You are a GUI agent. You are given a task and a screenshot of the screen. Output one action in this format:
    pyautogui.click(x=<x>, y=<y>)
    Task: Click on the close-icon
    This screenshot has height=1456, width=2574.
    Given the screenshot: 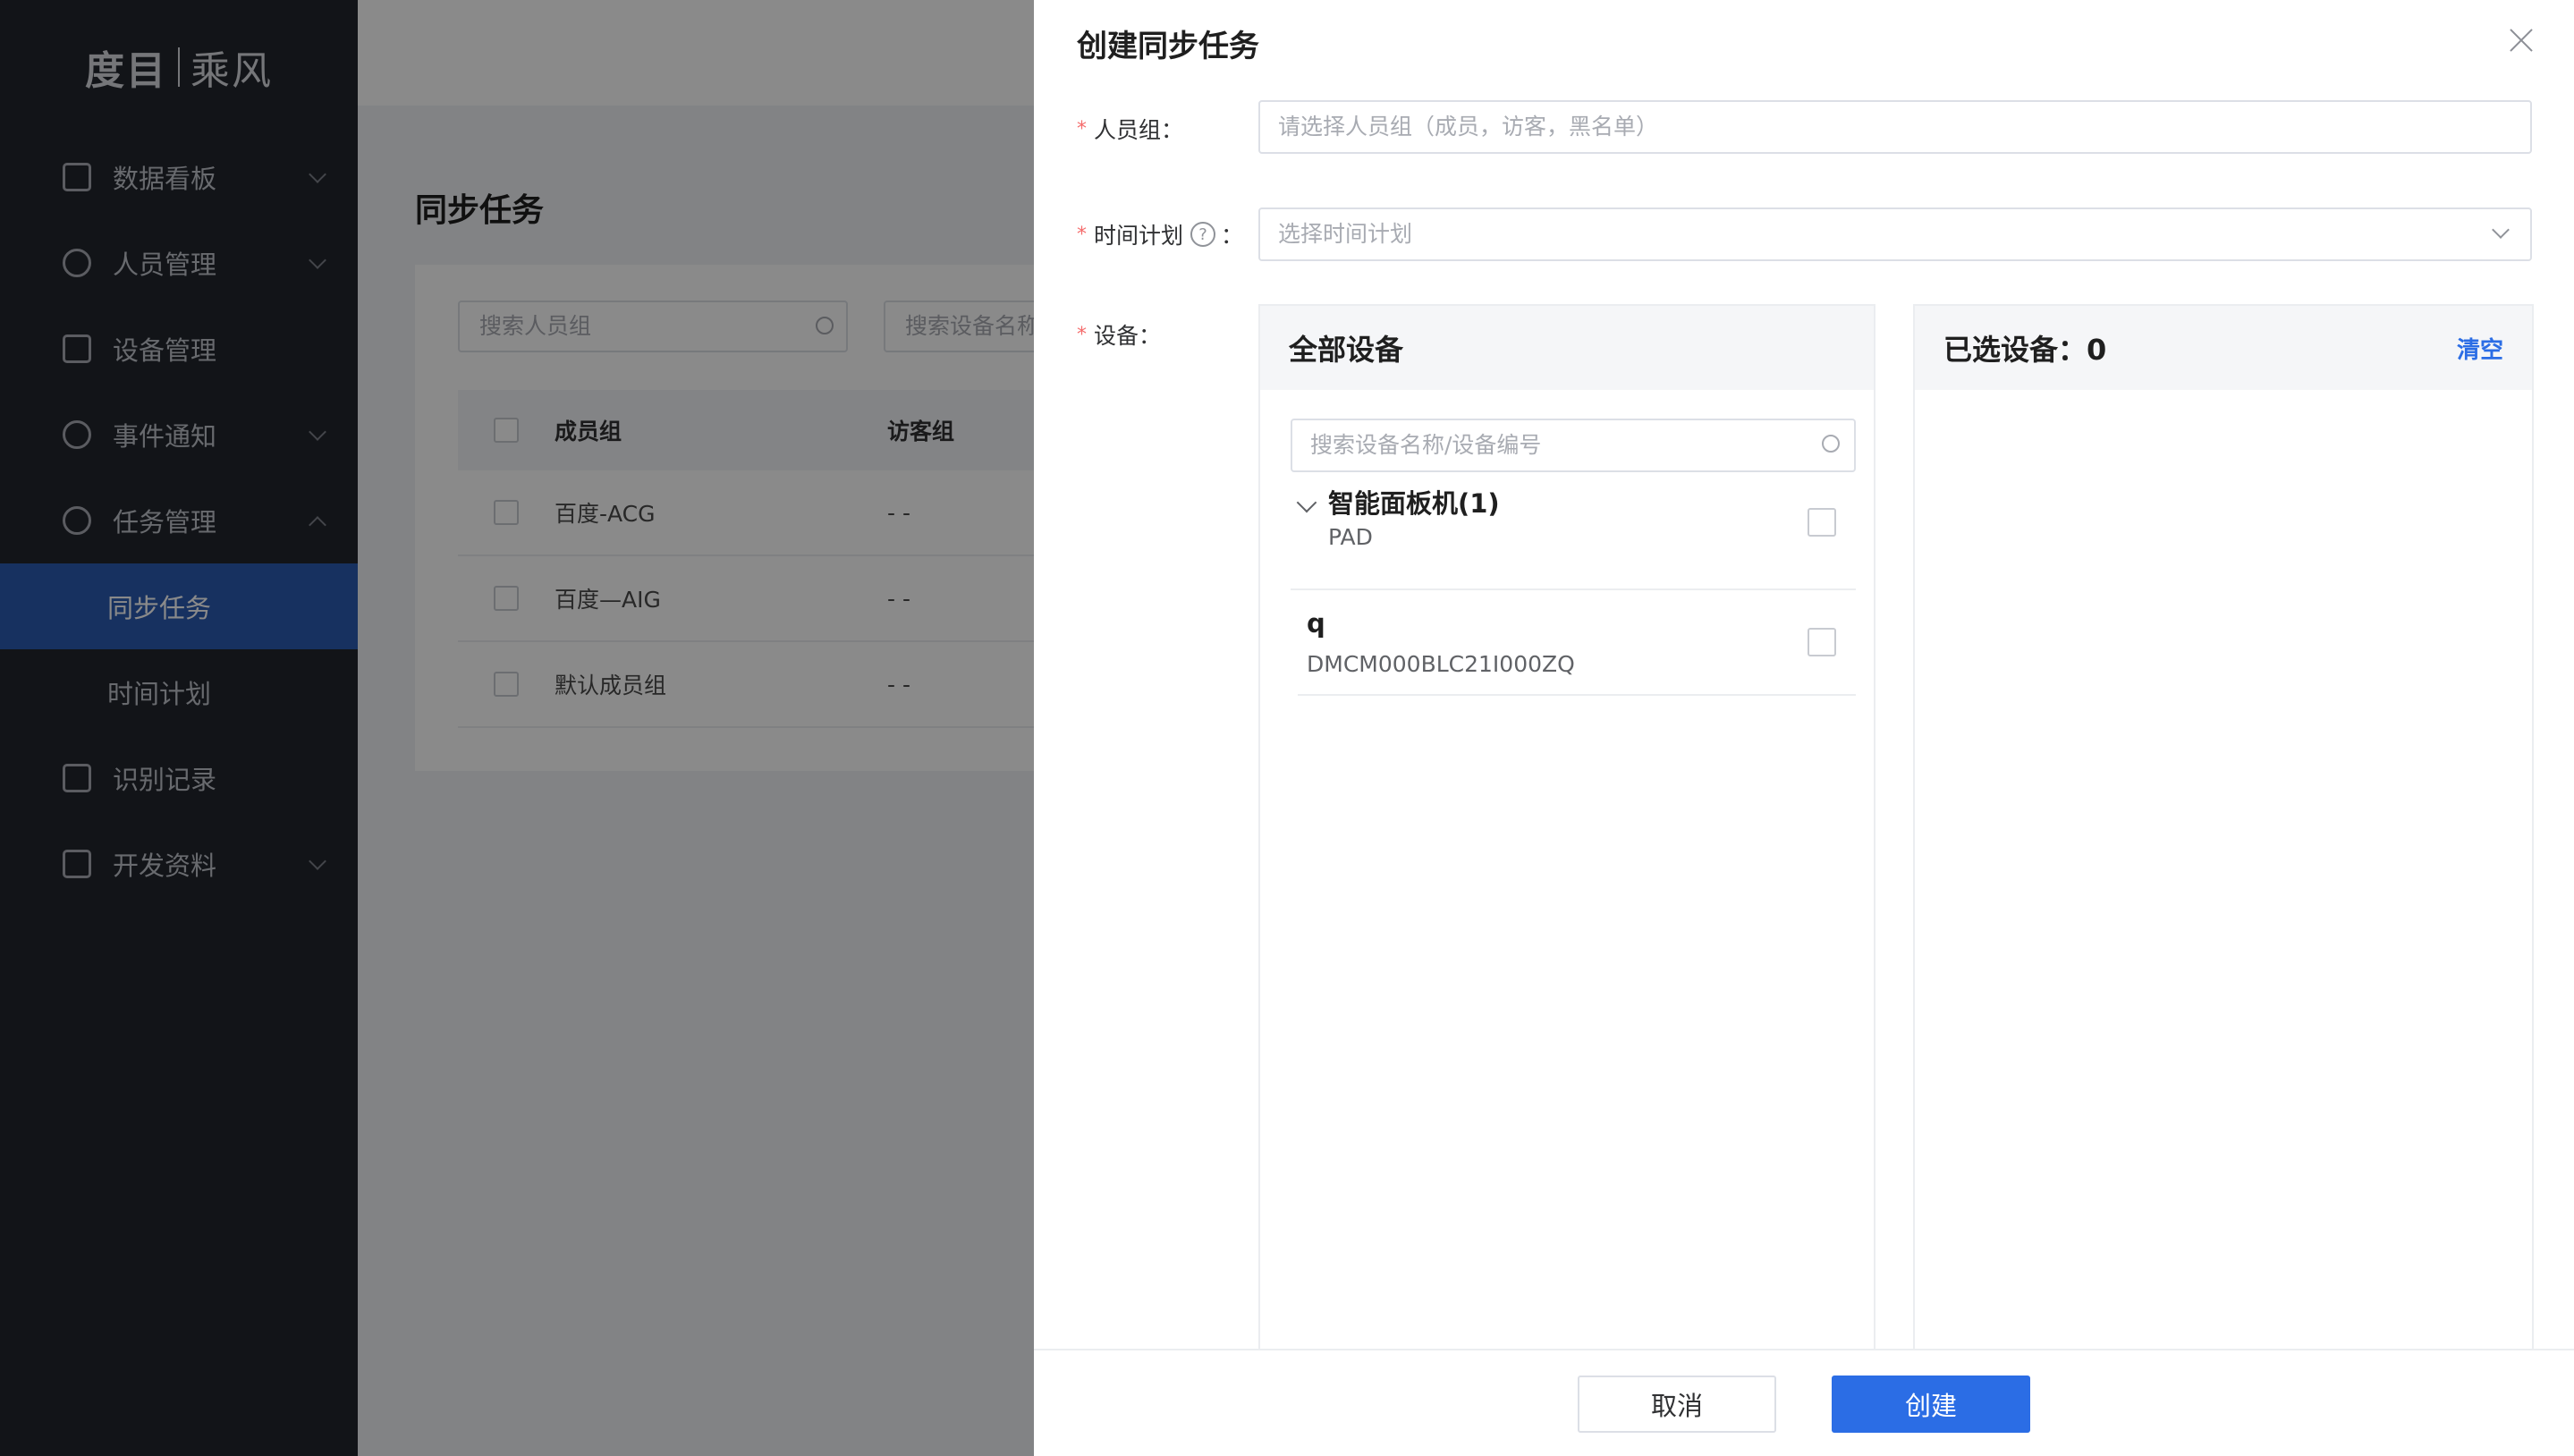 What is the action you would take?
    pyautogui.click(x=2521, y=40)
    